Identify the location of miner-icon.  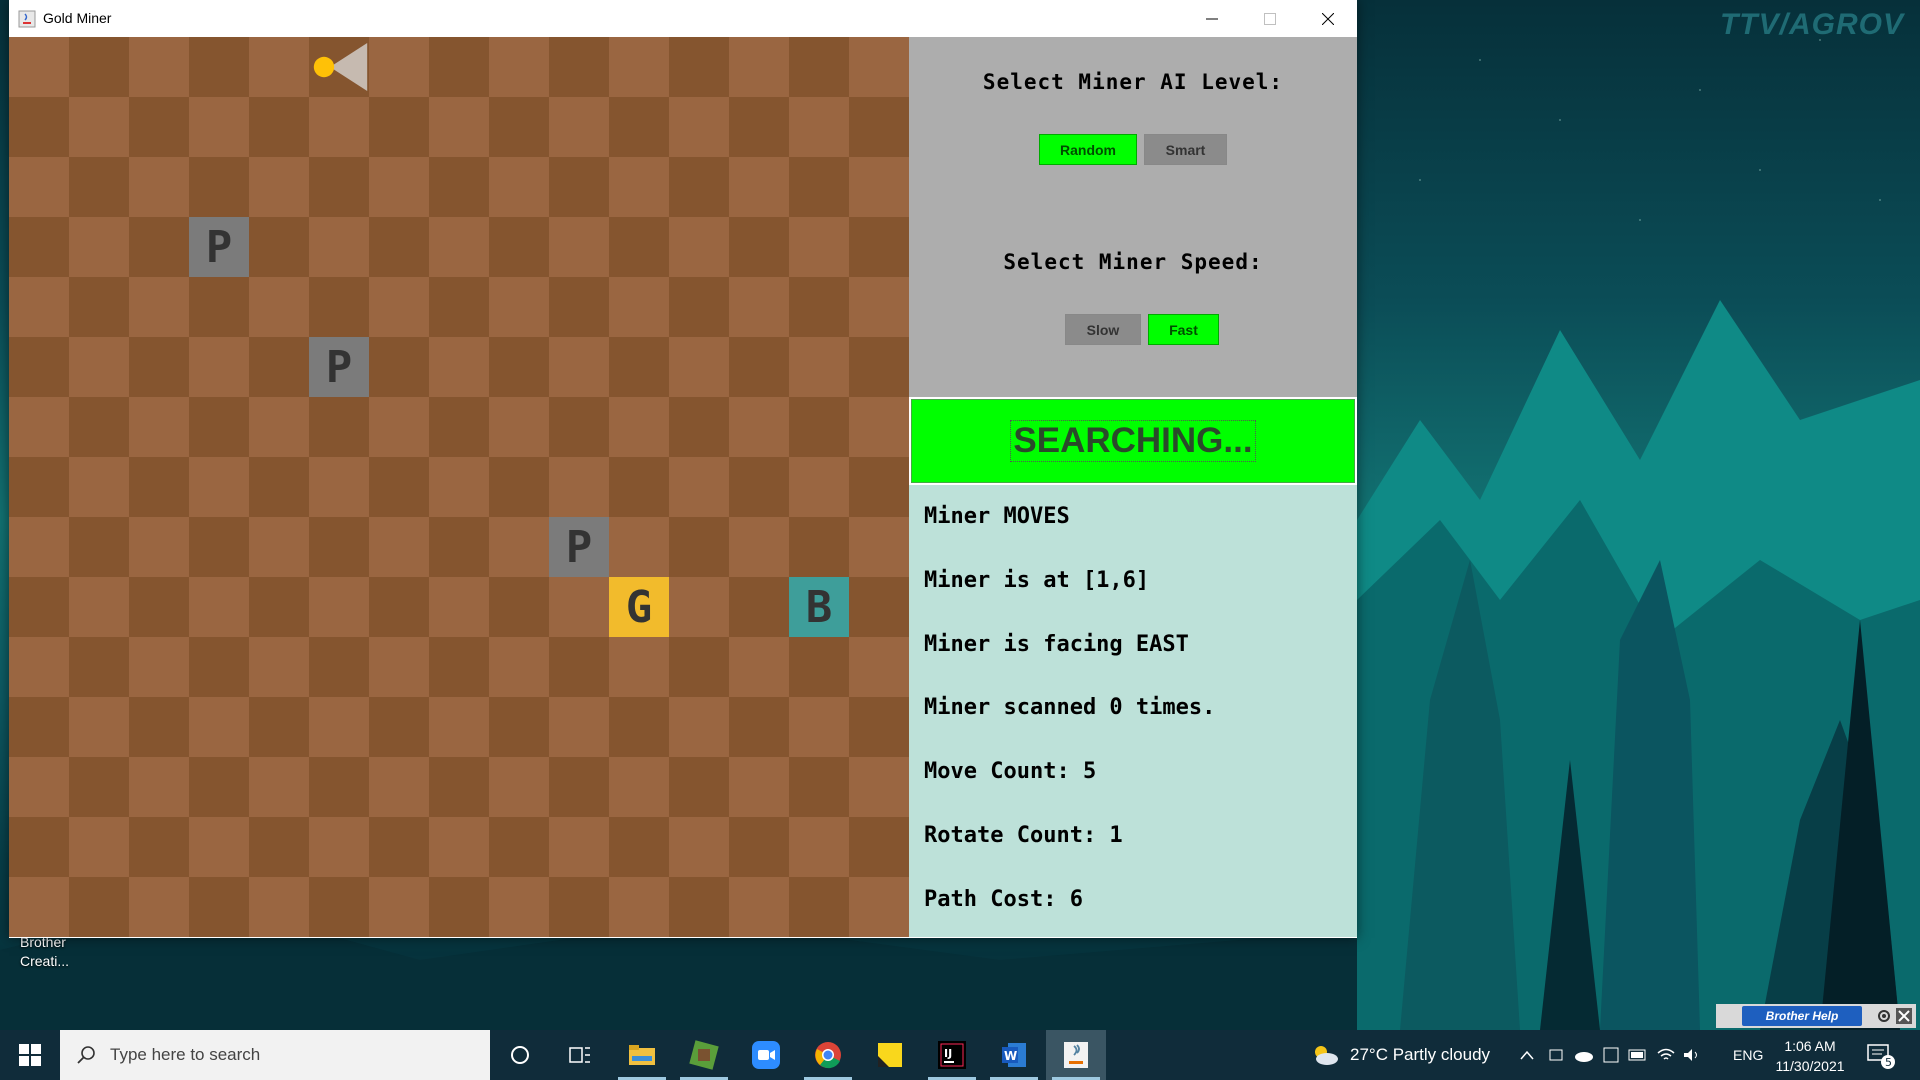
(340, 67).